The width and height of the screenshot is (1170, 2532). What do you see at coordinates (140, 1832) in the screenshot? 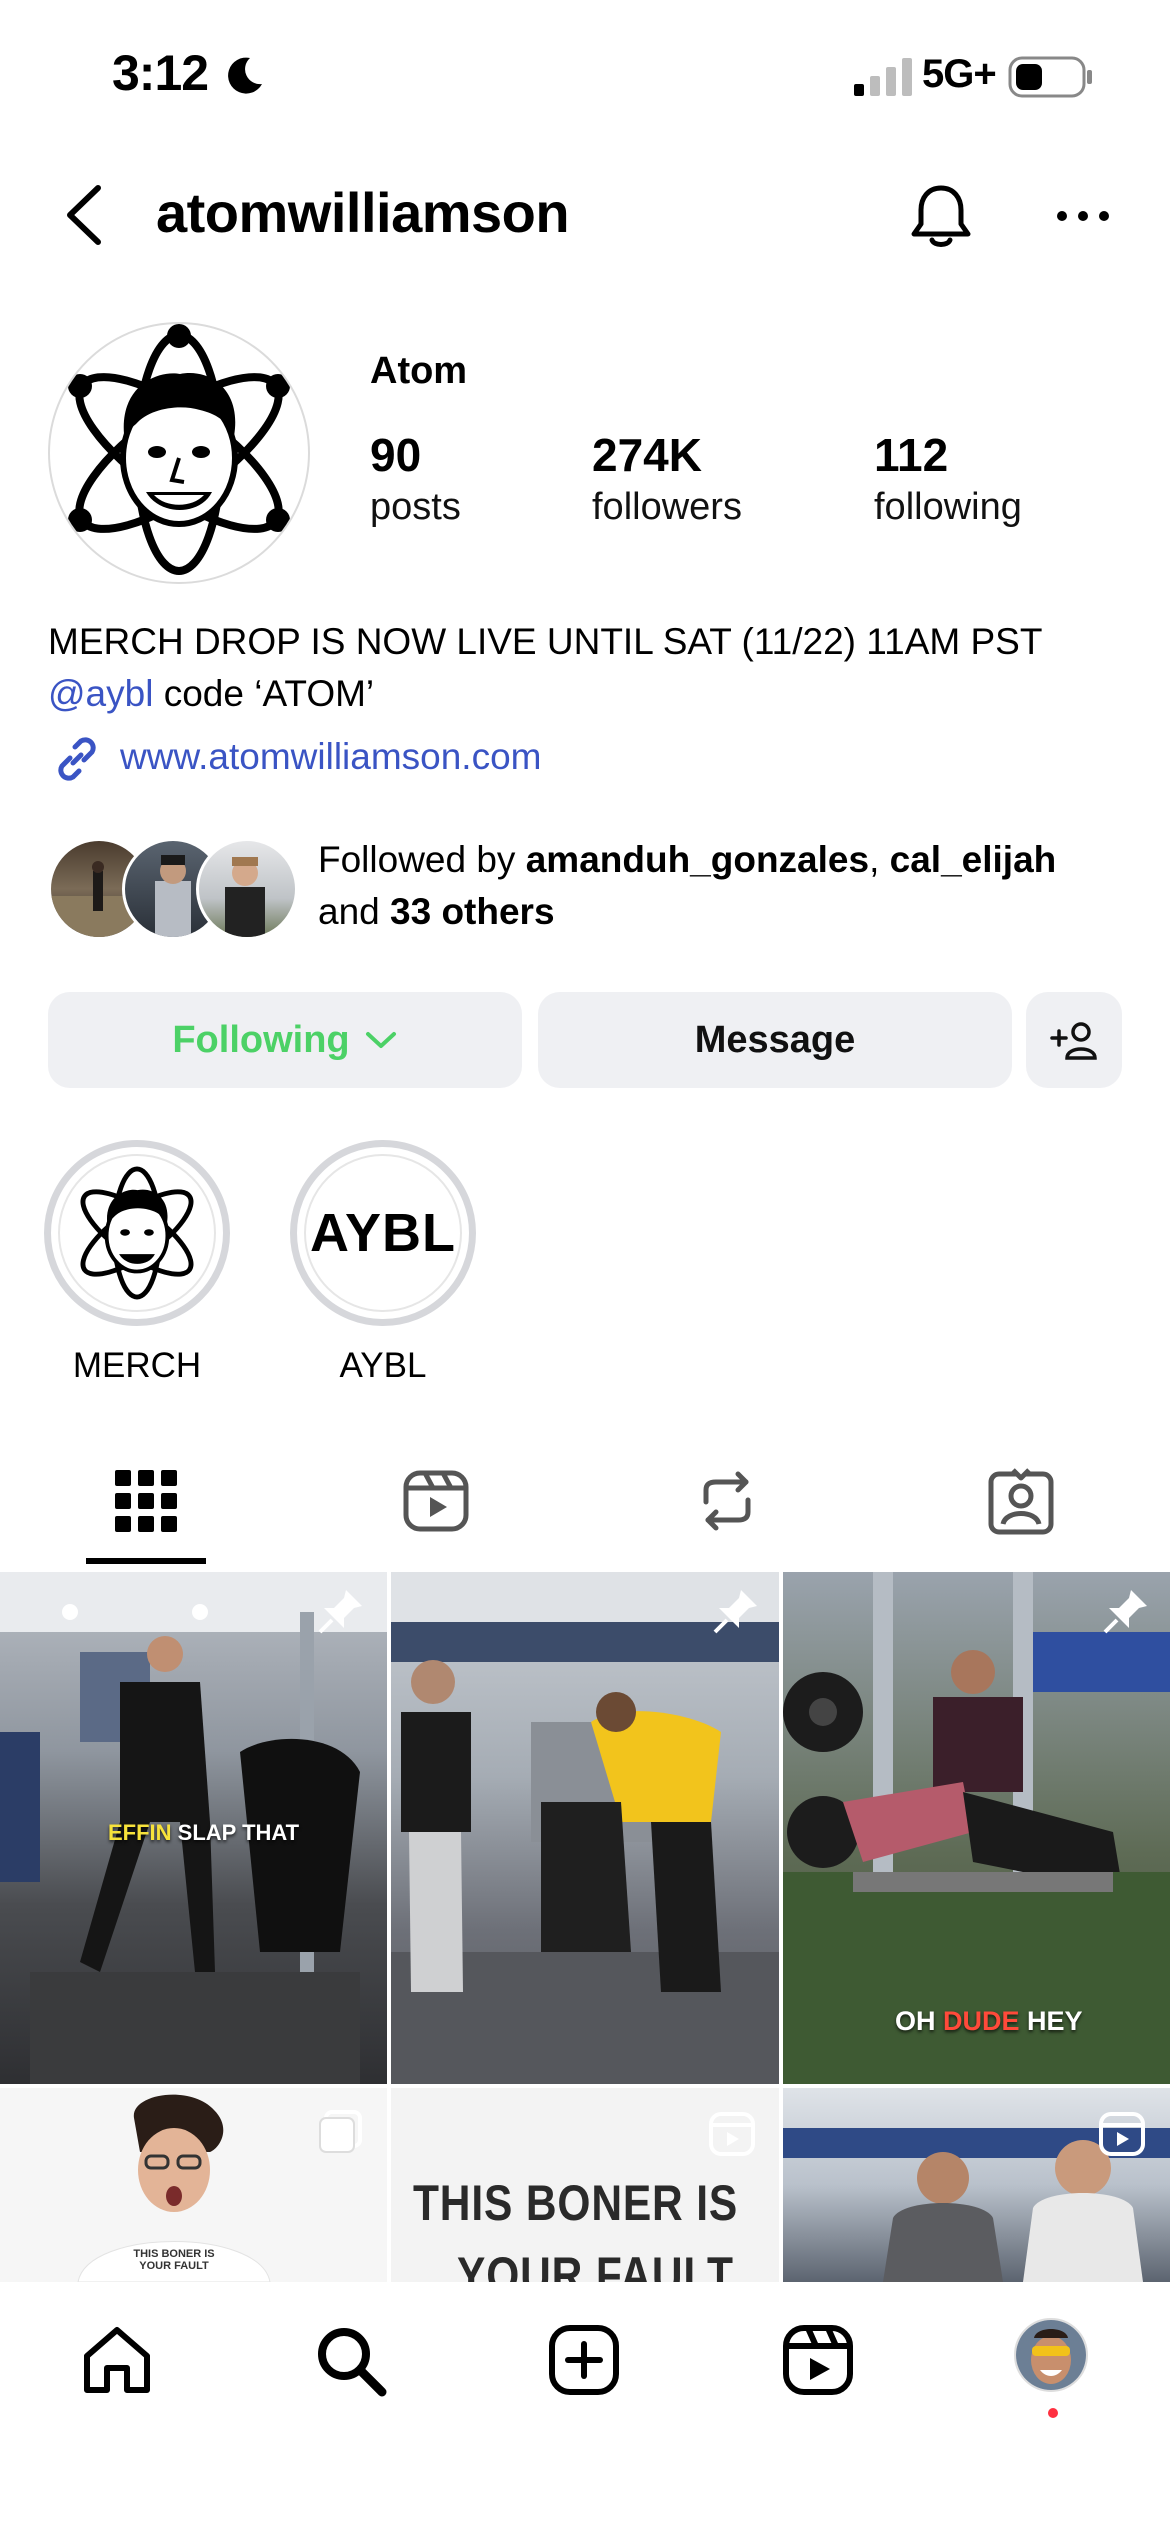
I see `post-1-caption-a: EFFIN` at bounding box center [140, 1832].